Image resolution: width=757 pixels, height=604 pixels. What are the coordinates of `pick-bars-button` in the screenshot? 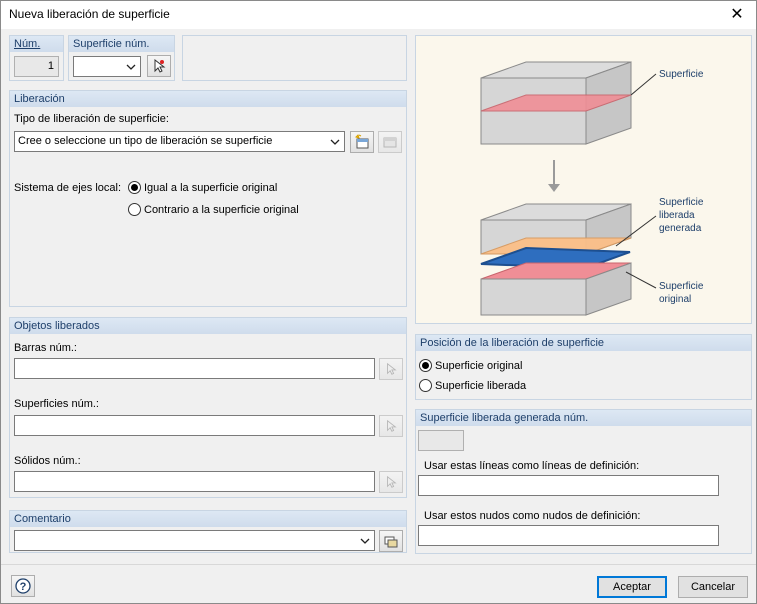 It's located at (391, 369).